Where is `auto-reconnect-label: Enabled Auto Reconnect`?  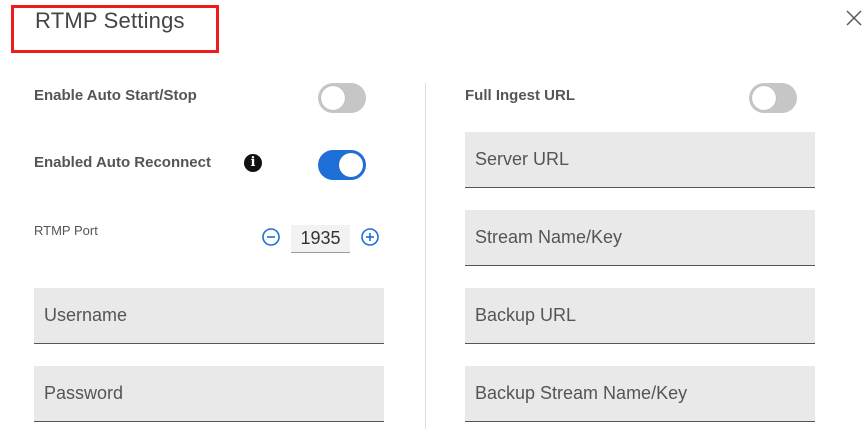 auto-reconnect-label: Enabled Auto Reconnect is located at coordinates (122, 162).